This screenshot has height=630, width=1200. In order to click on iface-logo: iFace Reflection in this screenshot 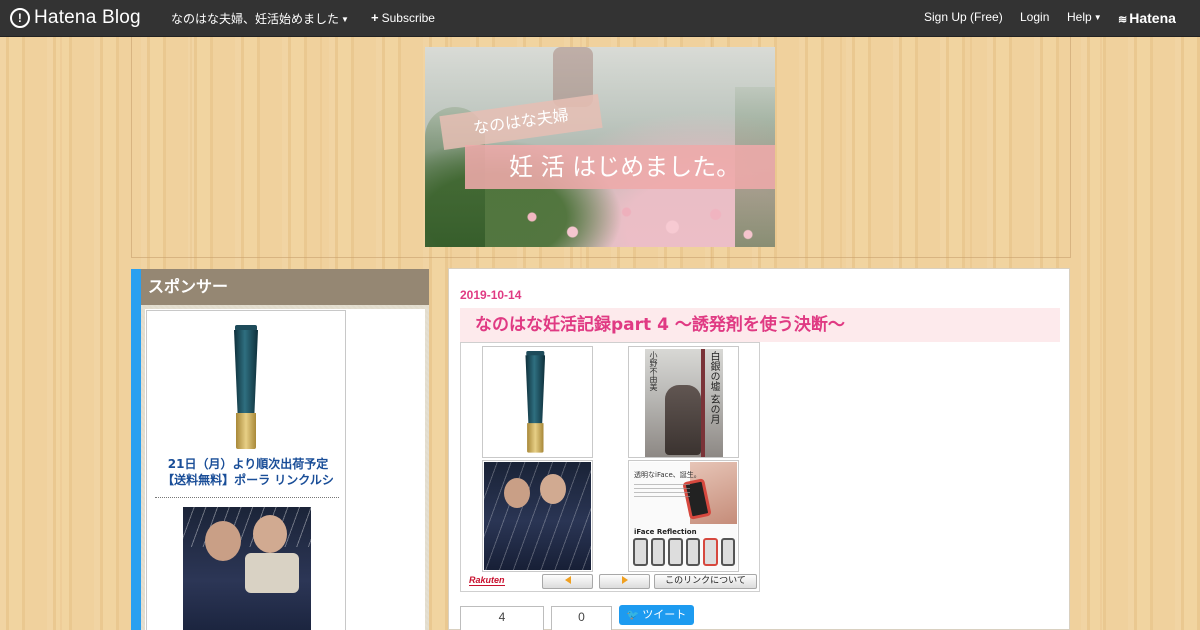, I will do `click(665, 532)`.